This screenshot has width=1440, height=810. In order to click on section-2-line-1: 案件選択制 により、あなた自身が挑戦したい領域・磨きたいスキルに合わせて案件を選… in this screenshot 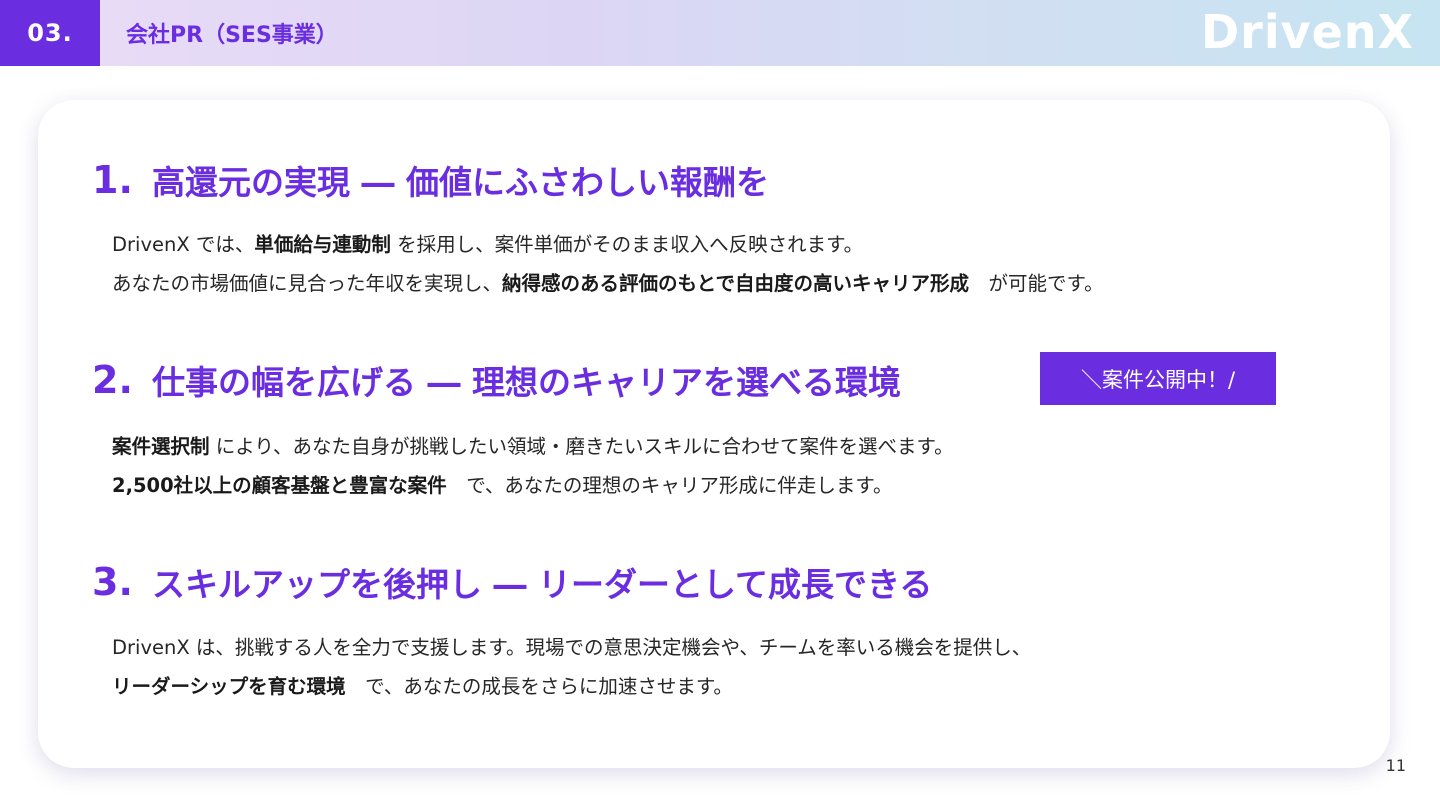, I will do `click(533, 446)`.